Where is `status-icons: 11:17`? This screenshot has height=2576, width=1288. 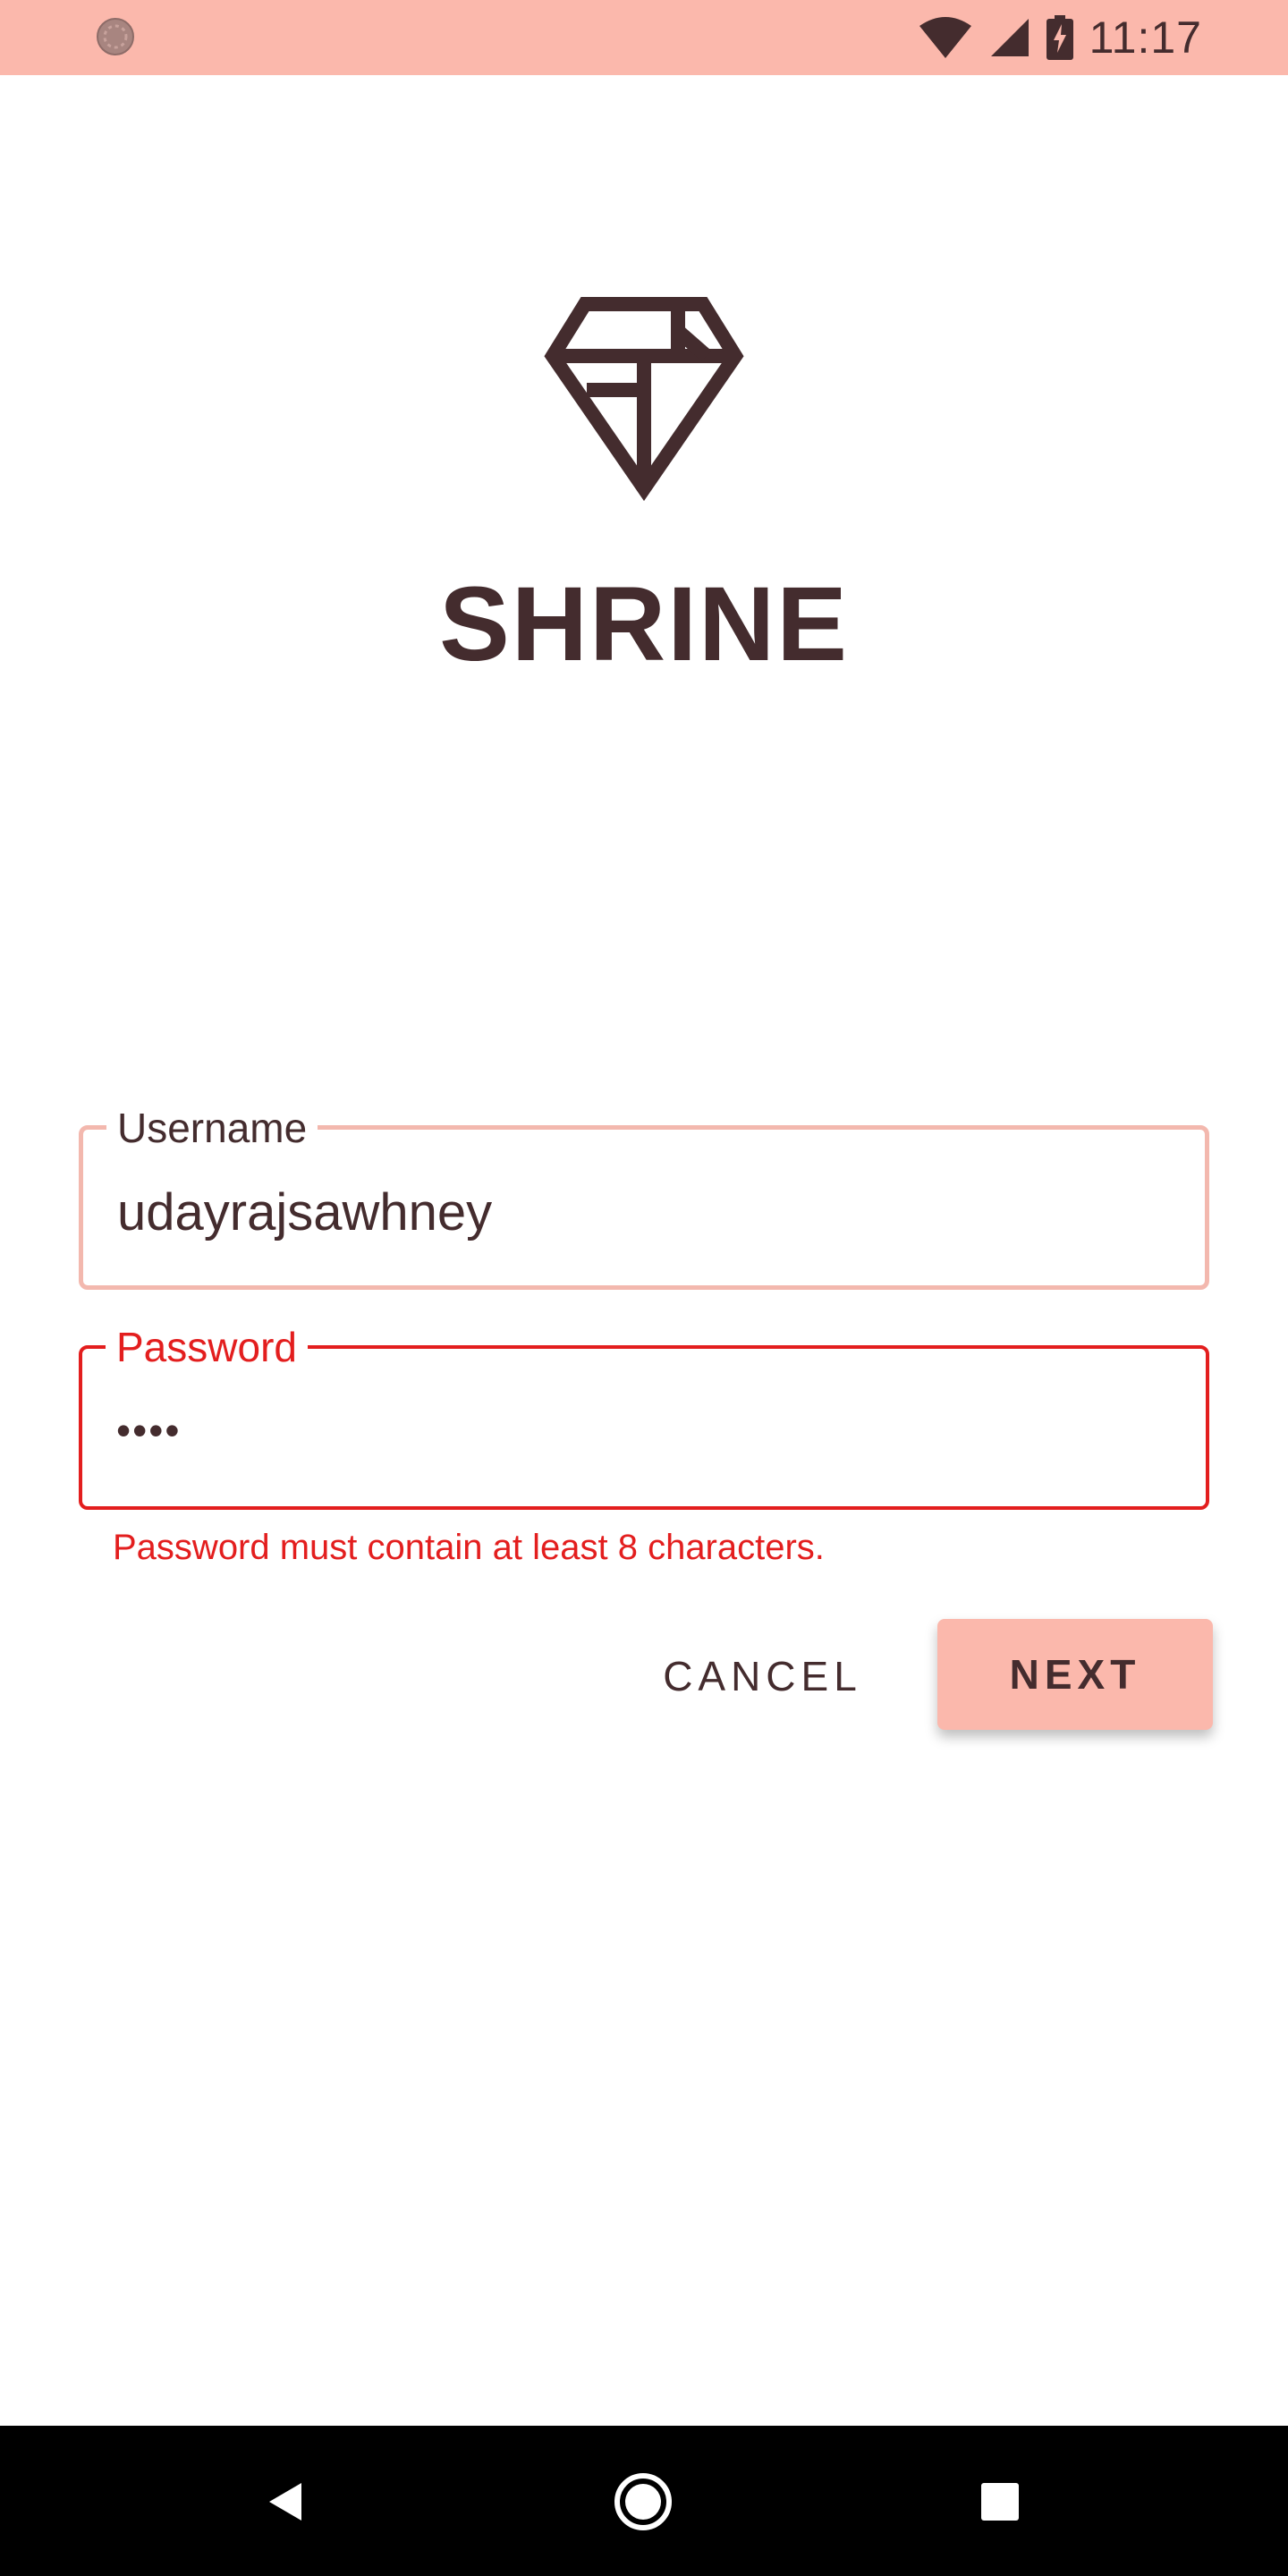 status-icons: 11:17 is located at coordinates (1060, 37).